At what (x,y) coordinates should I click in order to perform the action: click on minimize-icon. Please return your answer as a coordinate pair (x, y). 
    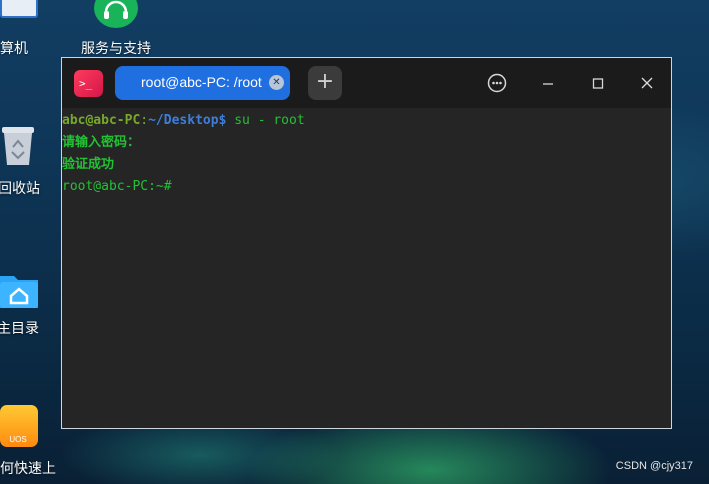
    Looking at the image, I should click on (548, 84).